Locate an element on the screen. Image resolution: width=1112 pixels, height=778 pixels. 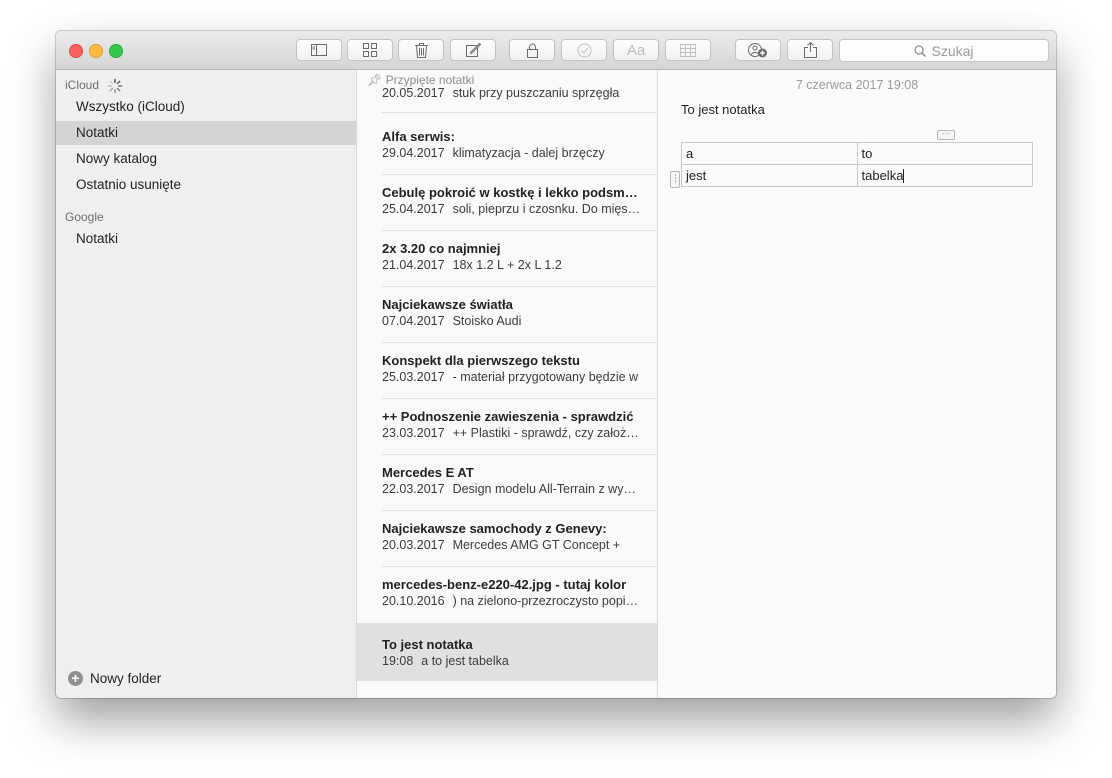
attachments-button is located at coordinates (370, 50).